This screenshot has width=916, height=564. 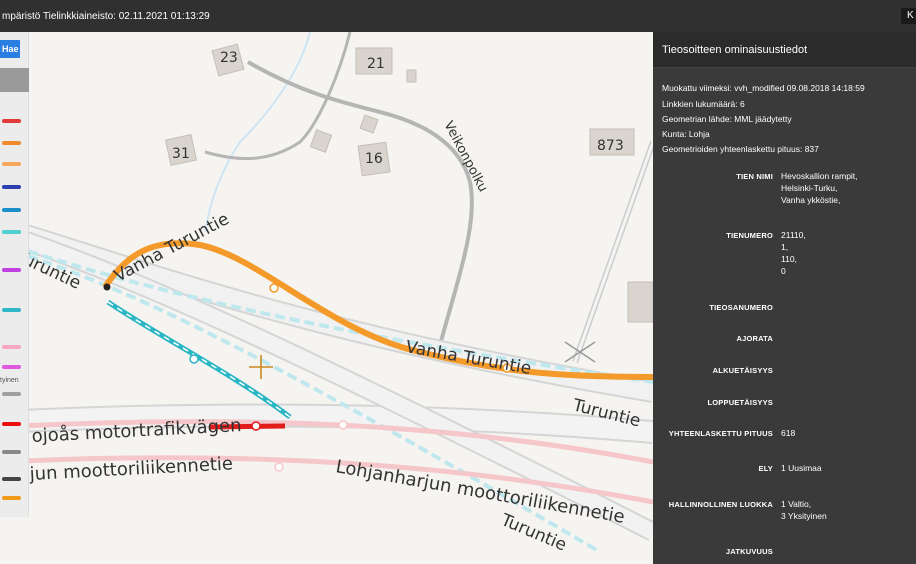 What do you see at coordinates (801, 468) in the screenshot?
I see `field-value-ely: 1 Uusimaa` at bounding box center [801, 468].